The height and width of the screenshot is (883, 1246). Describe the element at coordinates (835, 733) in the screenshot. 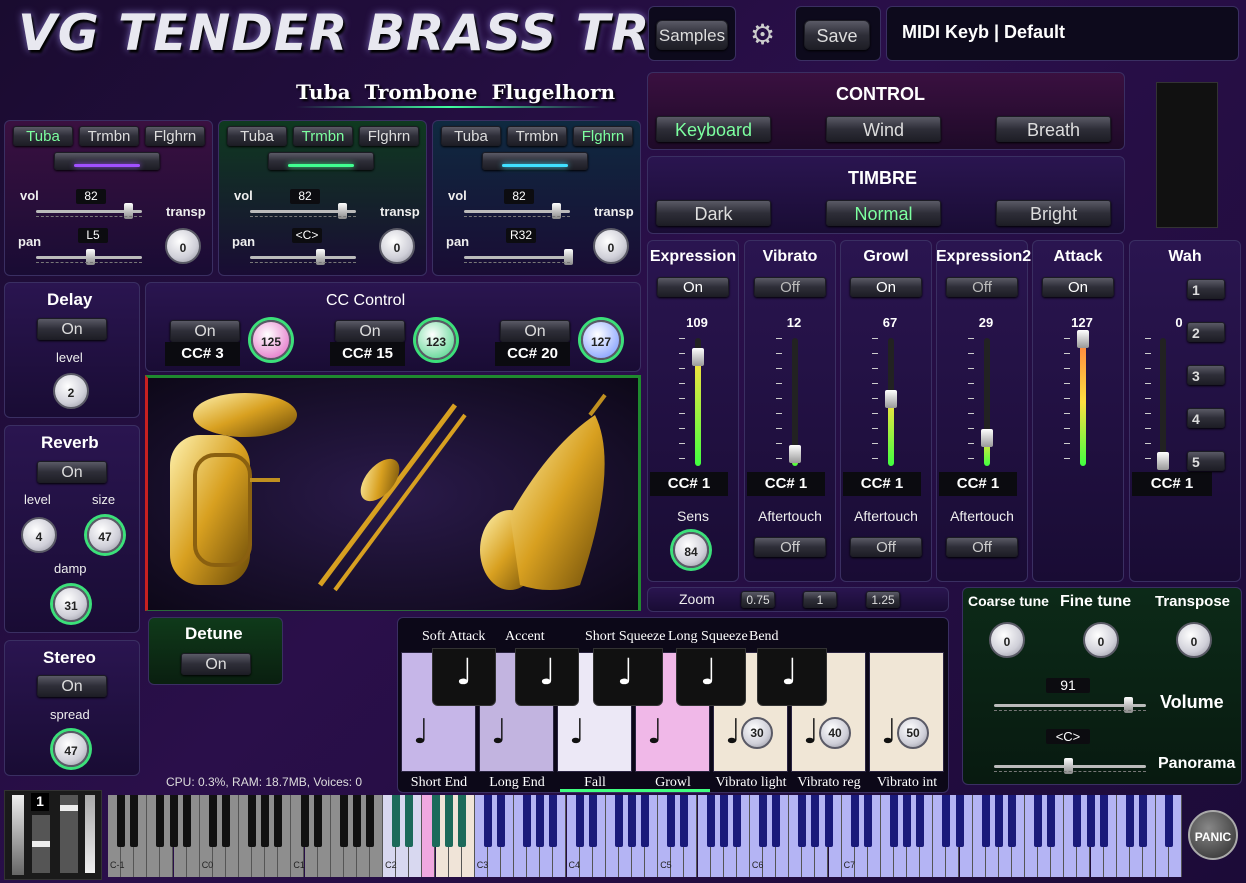

I see `vibrato-knob-1: 40` at that location.